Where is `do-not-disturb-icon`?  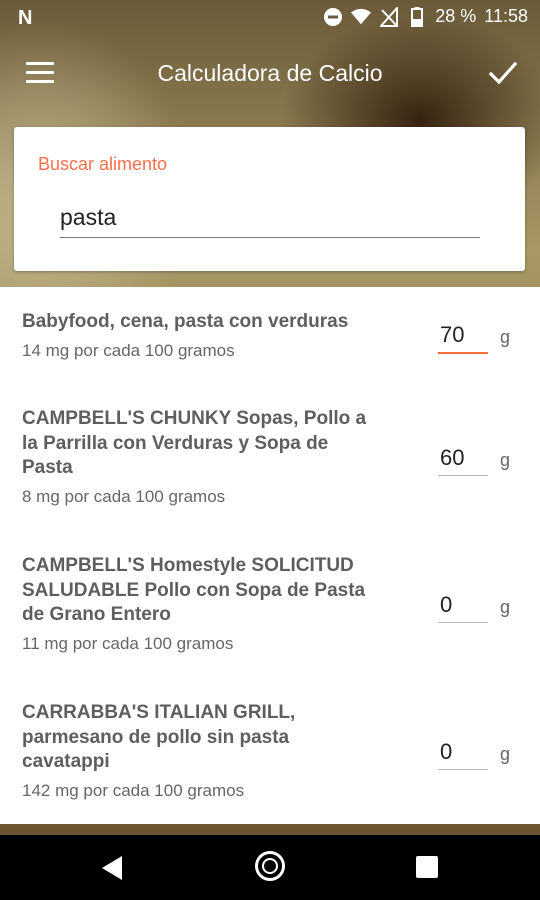 do-not-disturb-icon is located at coordinates (333, 17).